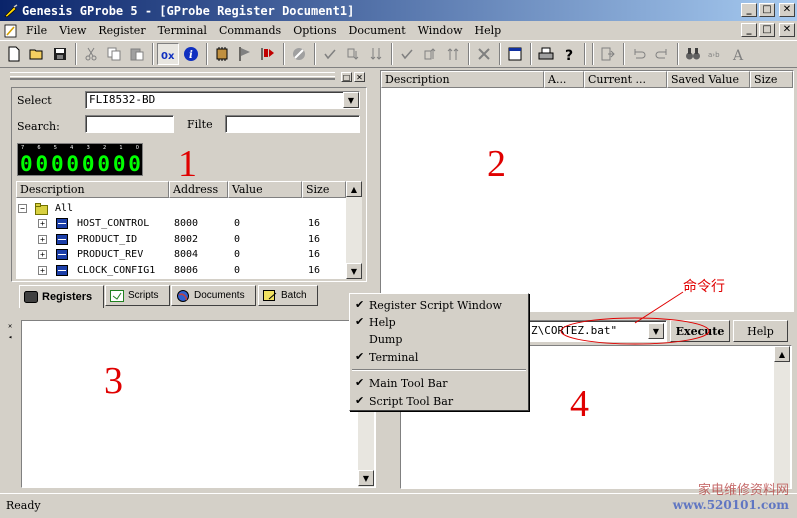 This screenshot has height=518, width=797. Describe the element at coordinates (749, 30) in the screenshot. I see `doc-minimize-button: _` at that location.